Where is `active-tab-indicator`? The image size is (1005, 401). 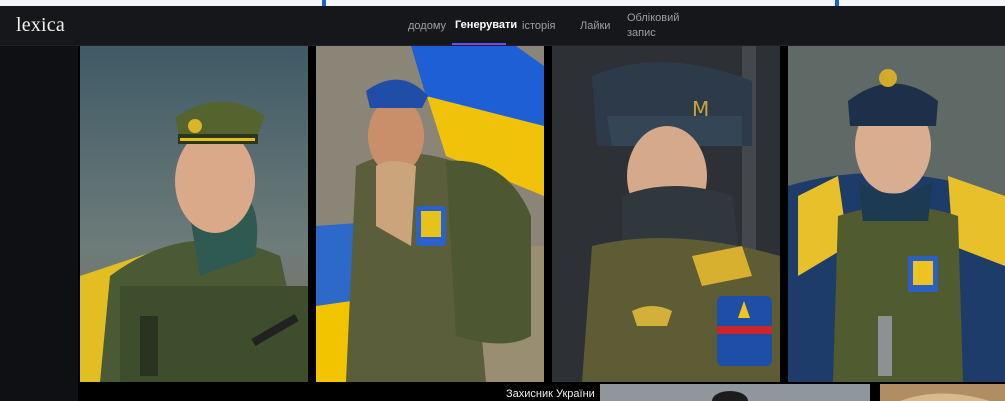 active-tab-indicator is located at coordinates (479, 44).